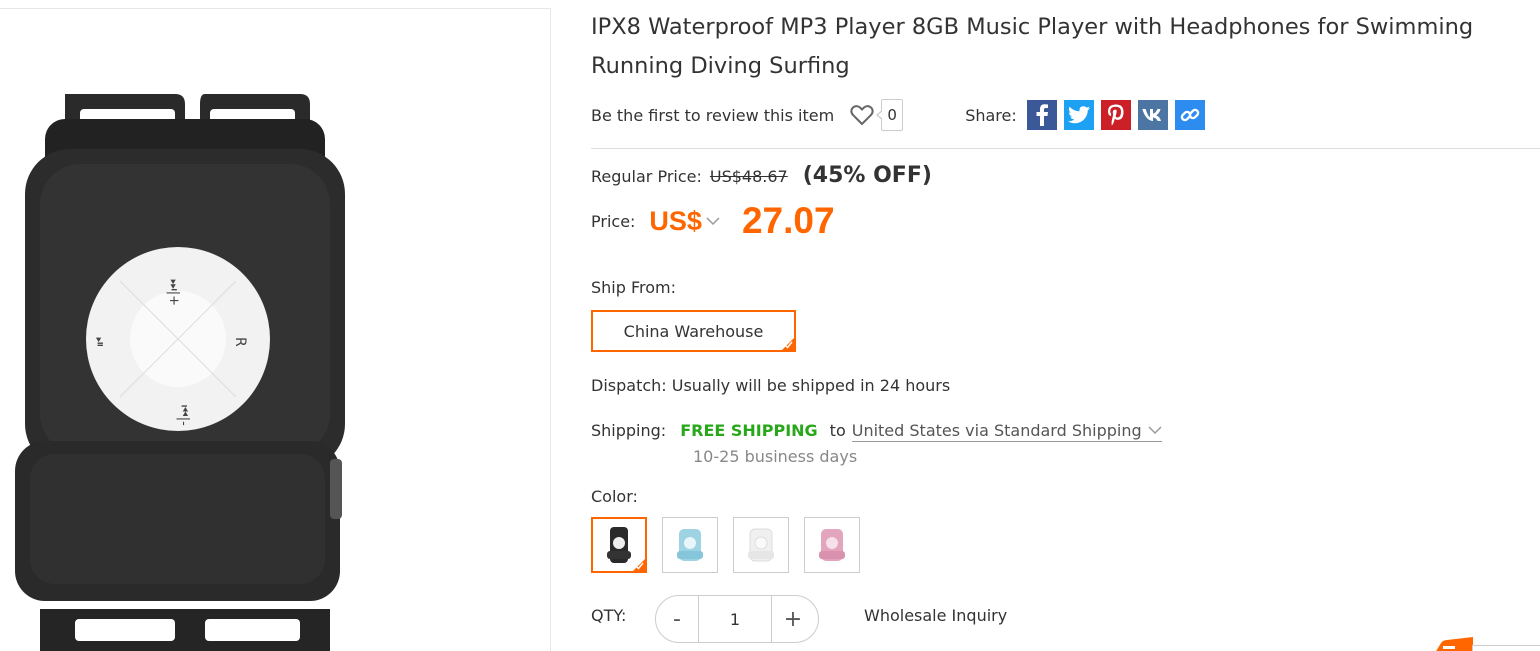 This screenshot has width=1540, height=651. I want to click on price-row: Price: US$ 27.07, so click(713, 221).